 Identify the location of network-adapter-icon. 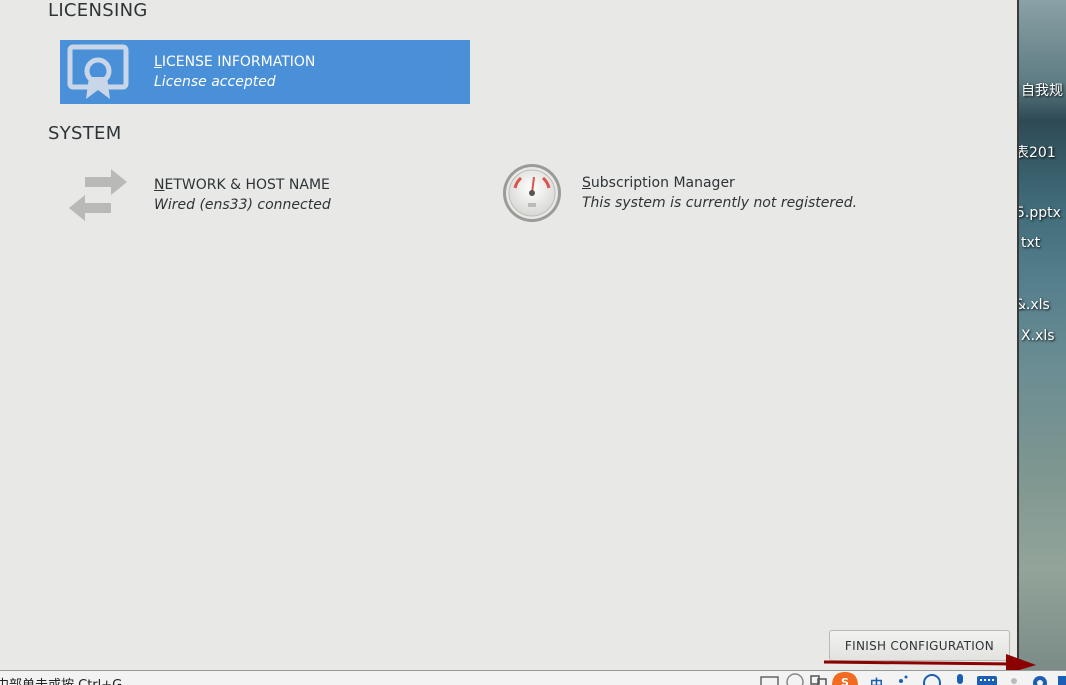
(819, 679).